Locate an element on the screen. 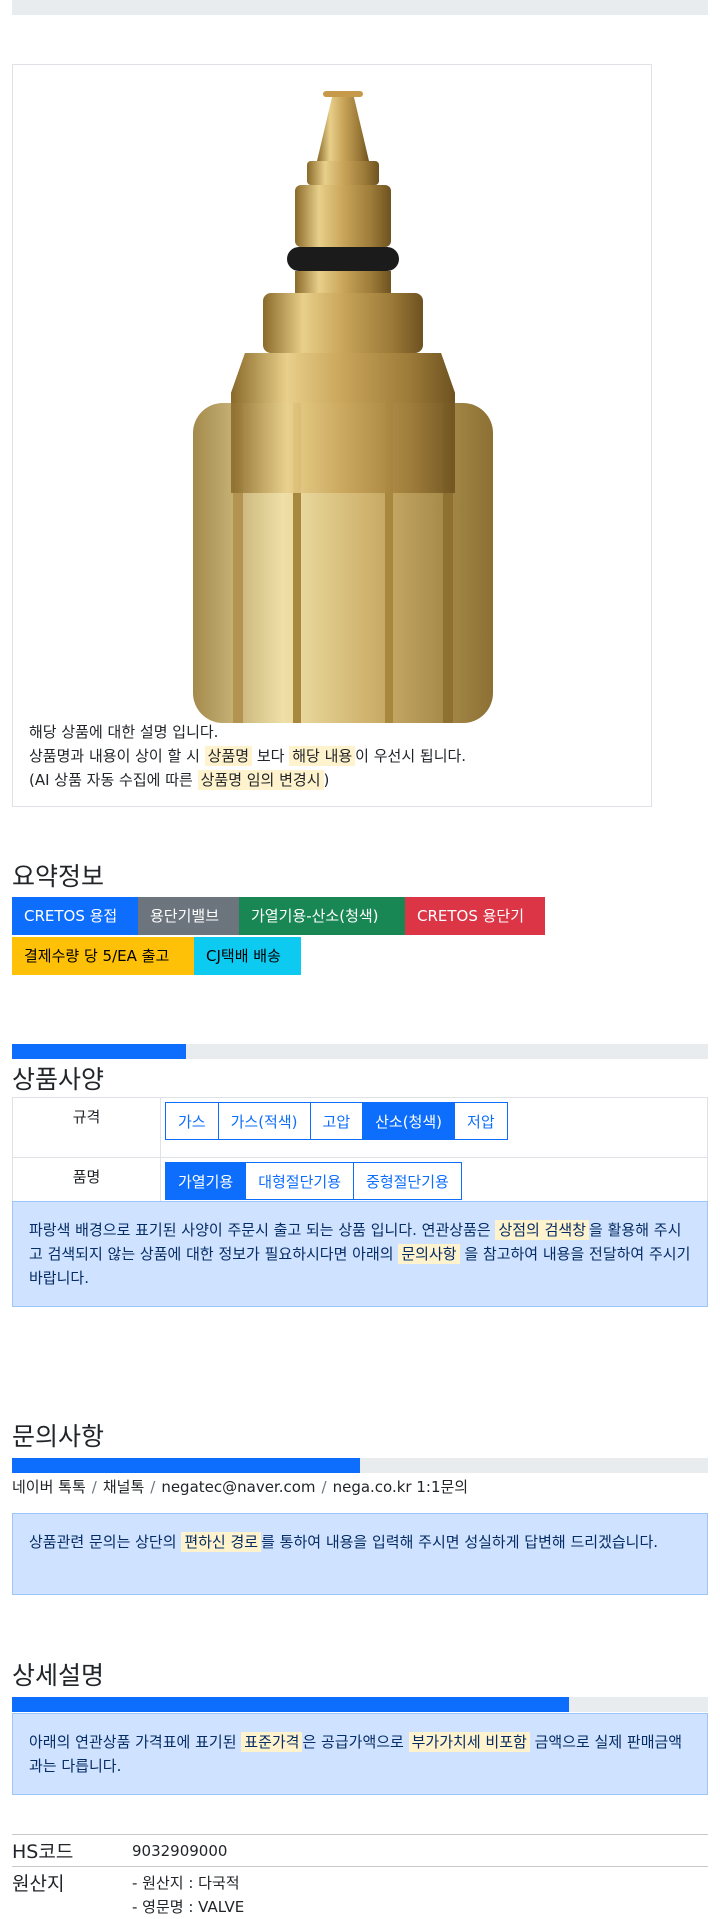  spec-row: 규격 가스 가스(적색) 고압 산소(청색) 저압 is located at coordinates (360, 1127).